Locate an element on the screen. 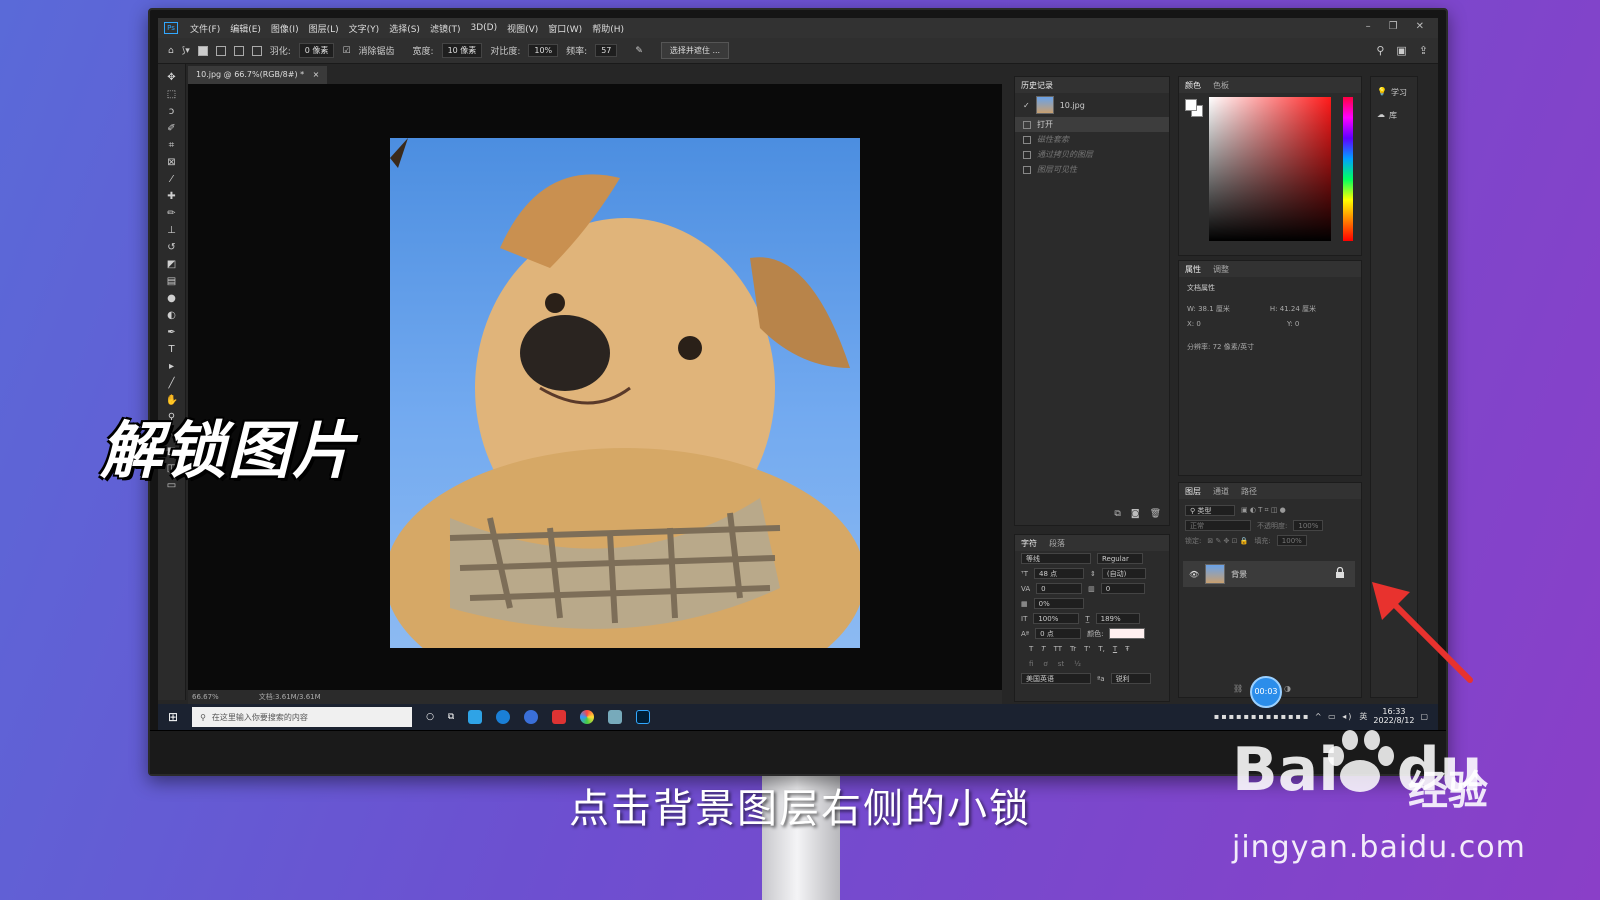 The image size is (1600, 900). notification-icon: ▢ is located at coordinates (1424, 716).